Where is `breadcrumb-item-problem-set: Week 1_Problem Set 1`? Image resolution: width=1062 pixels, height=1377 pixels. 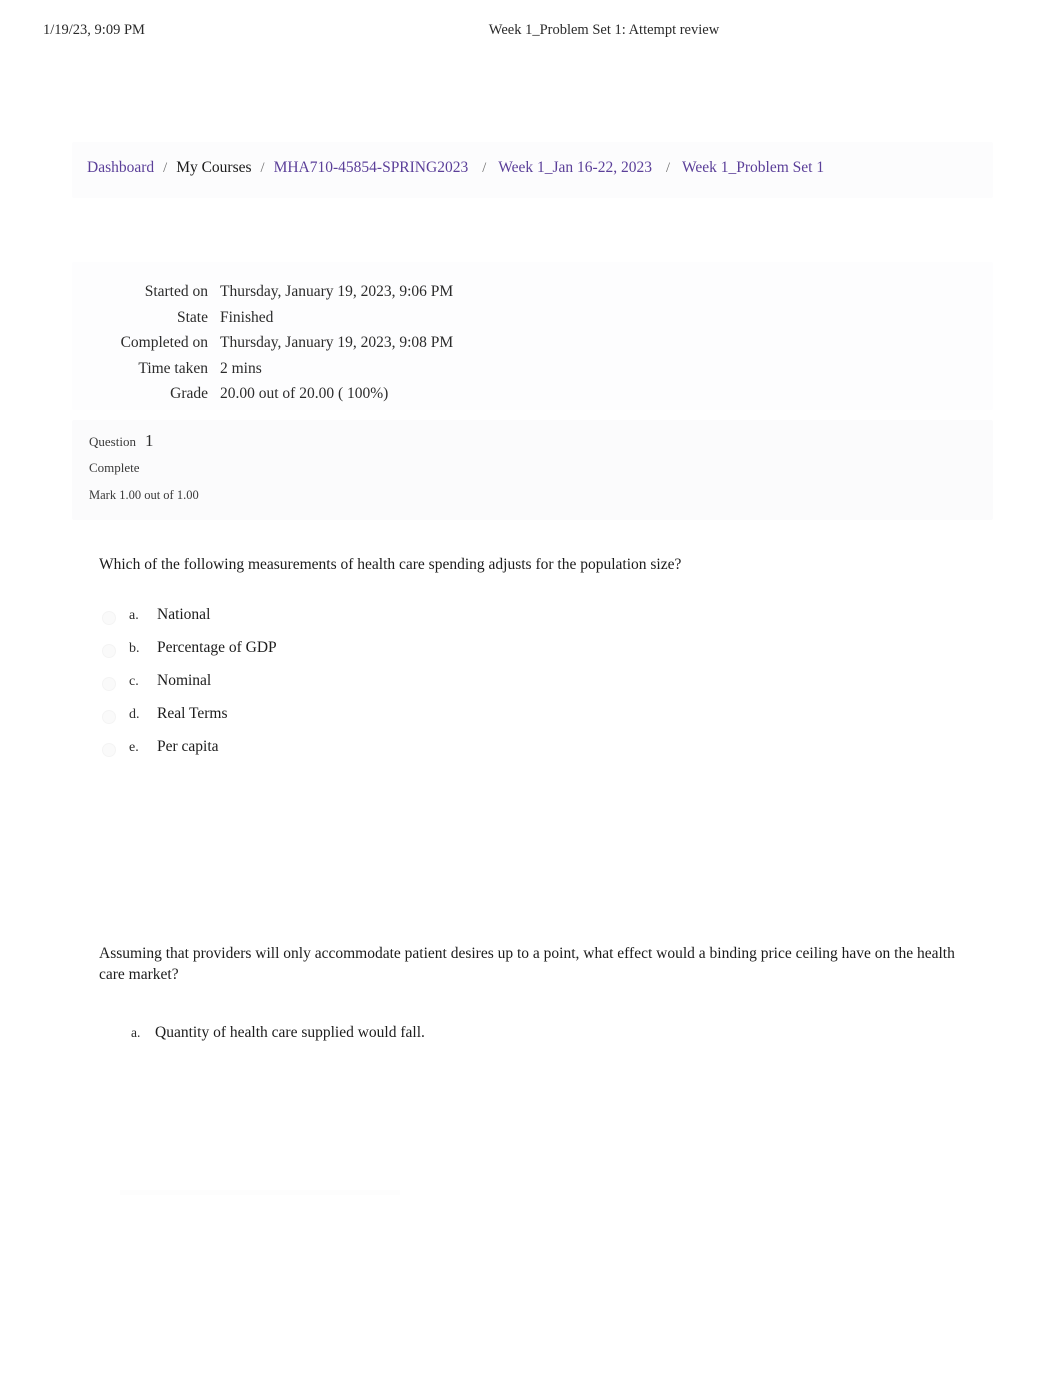
breadcrumb-item-problem-set: Week 1_Problem Set 1 is located at coordinates (753, 168).